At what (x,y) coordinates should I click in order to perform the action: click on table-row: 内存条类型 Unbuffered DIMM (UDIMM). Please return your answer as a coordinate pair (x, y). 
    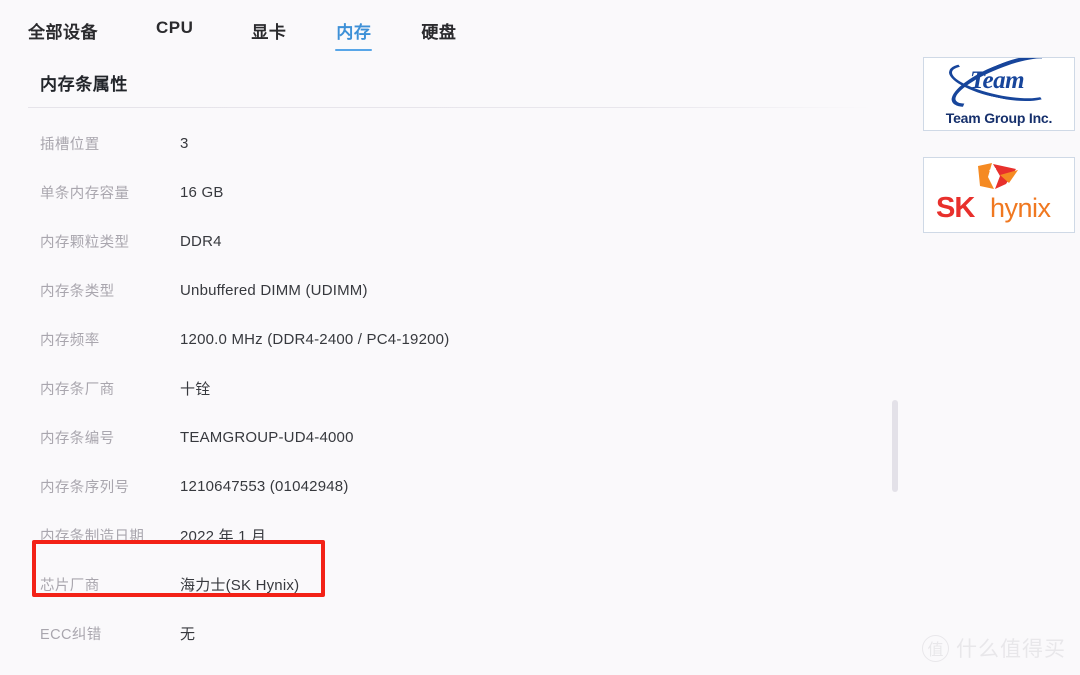
    Looking at the image, I should click on (440, 290).